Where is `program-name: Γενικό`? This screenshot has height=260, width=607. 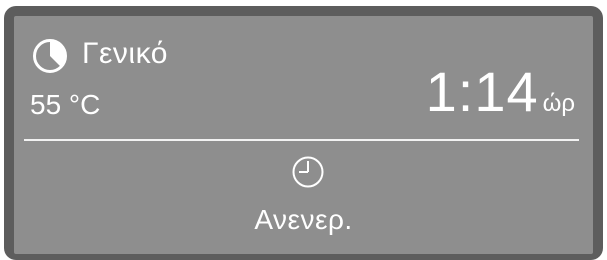
program-name: Γενικό is located at coordinates (125, 53).